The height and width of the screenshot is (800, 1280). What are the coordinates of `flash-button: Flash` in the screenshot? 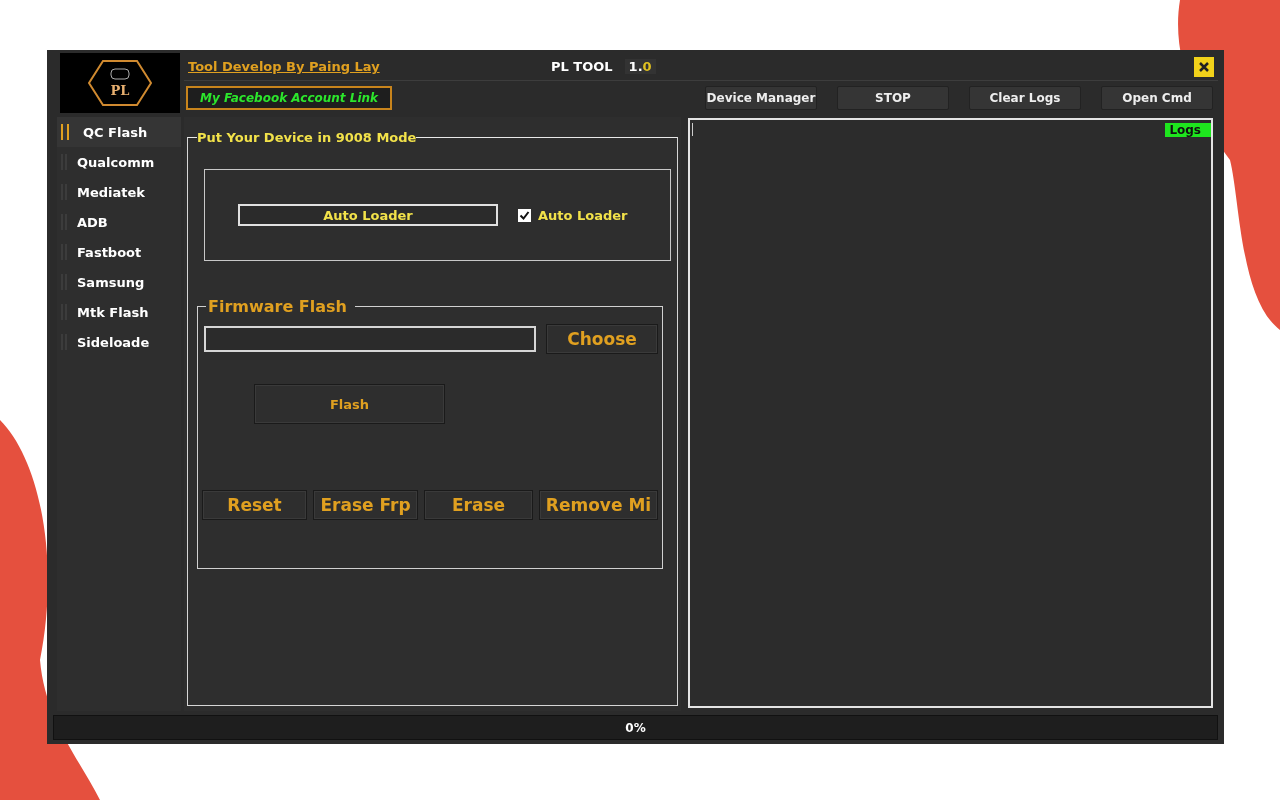 It's located at (349, 404).